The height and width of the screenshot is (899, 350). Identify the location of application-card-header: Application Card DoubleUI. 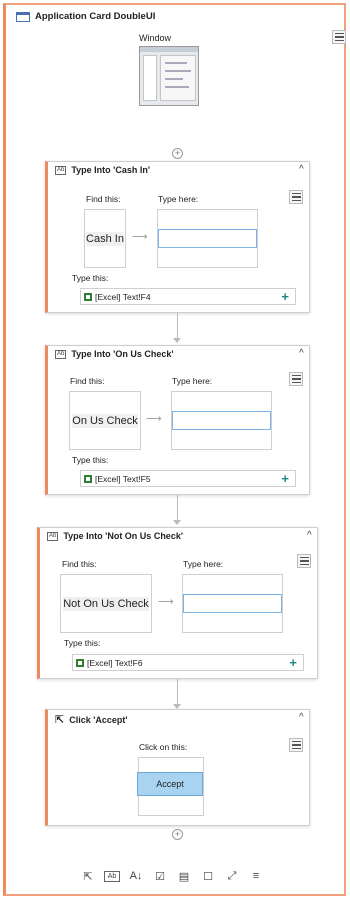
(85, 16).